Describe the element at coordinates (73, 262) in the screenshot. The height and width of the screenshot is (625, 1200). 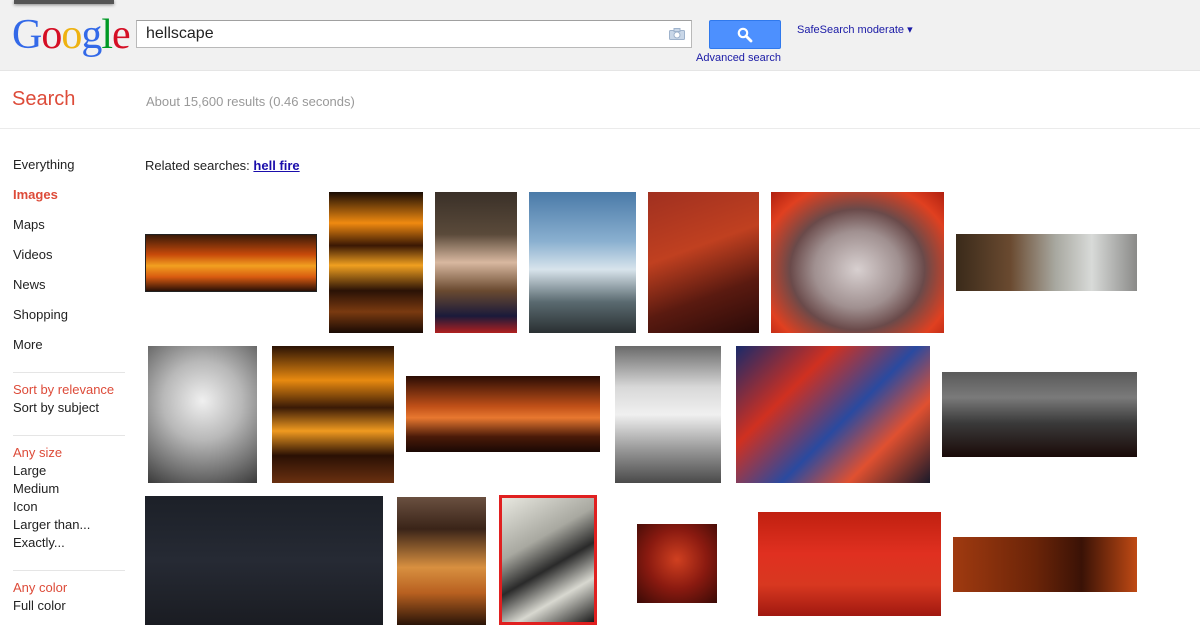
I see `nav-videos: Videos` at that location.